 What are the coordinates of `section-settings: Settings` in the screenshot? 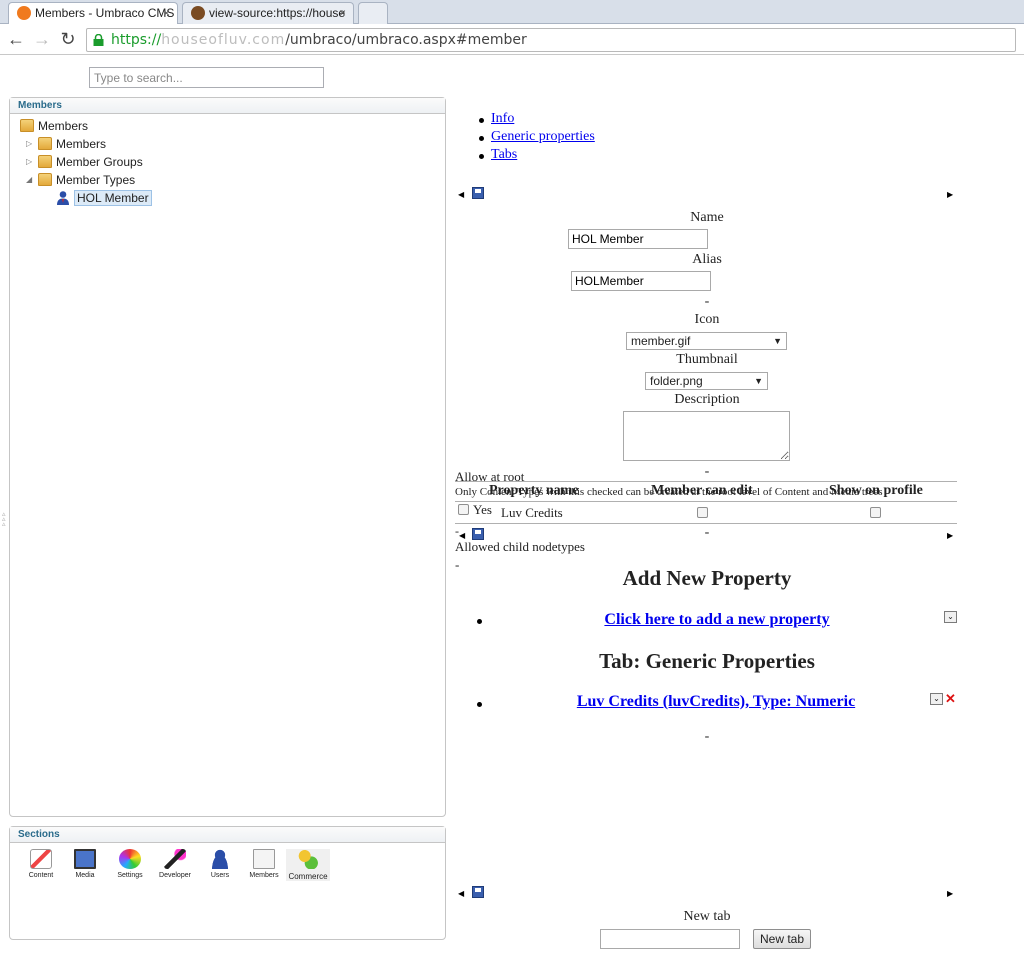 It's located at (130, 864).